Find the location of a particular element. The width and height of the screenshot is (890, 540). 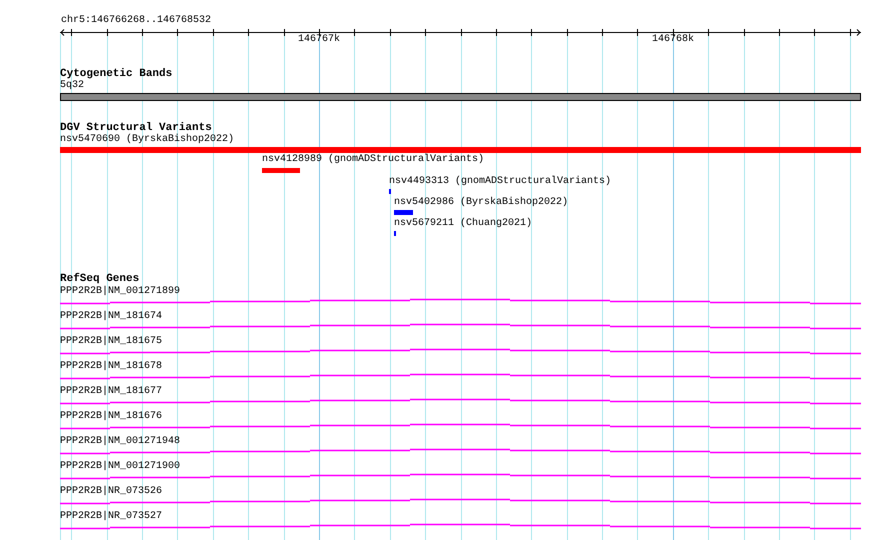

transcript-label: PPP2R2B|NM_181678 is located at coordinates (111, 367).